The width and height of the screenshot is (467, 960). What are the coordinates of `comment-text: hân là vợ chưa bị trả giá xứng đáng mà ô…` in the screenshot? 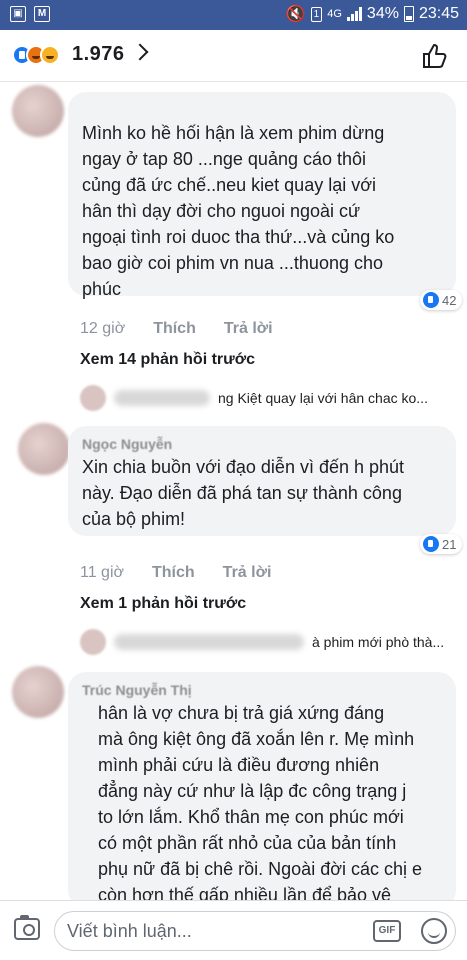 It's located at (260, 804).